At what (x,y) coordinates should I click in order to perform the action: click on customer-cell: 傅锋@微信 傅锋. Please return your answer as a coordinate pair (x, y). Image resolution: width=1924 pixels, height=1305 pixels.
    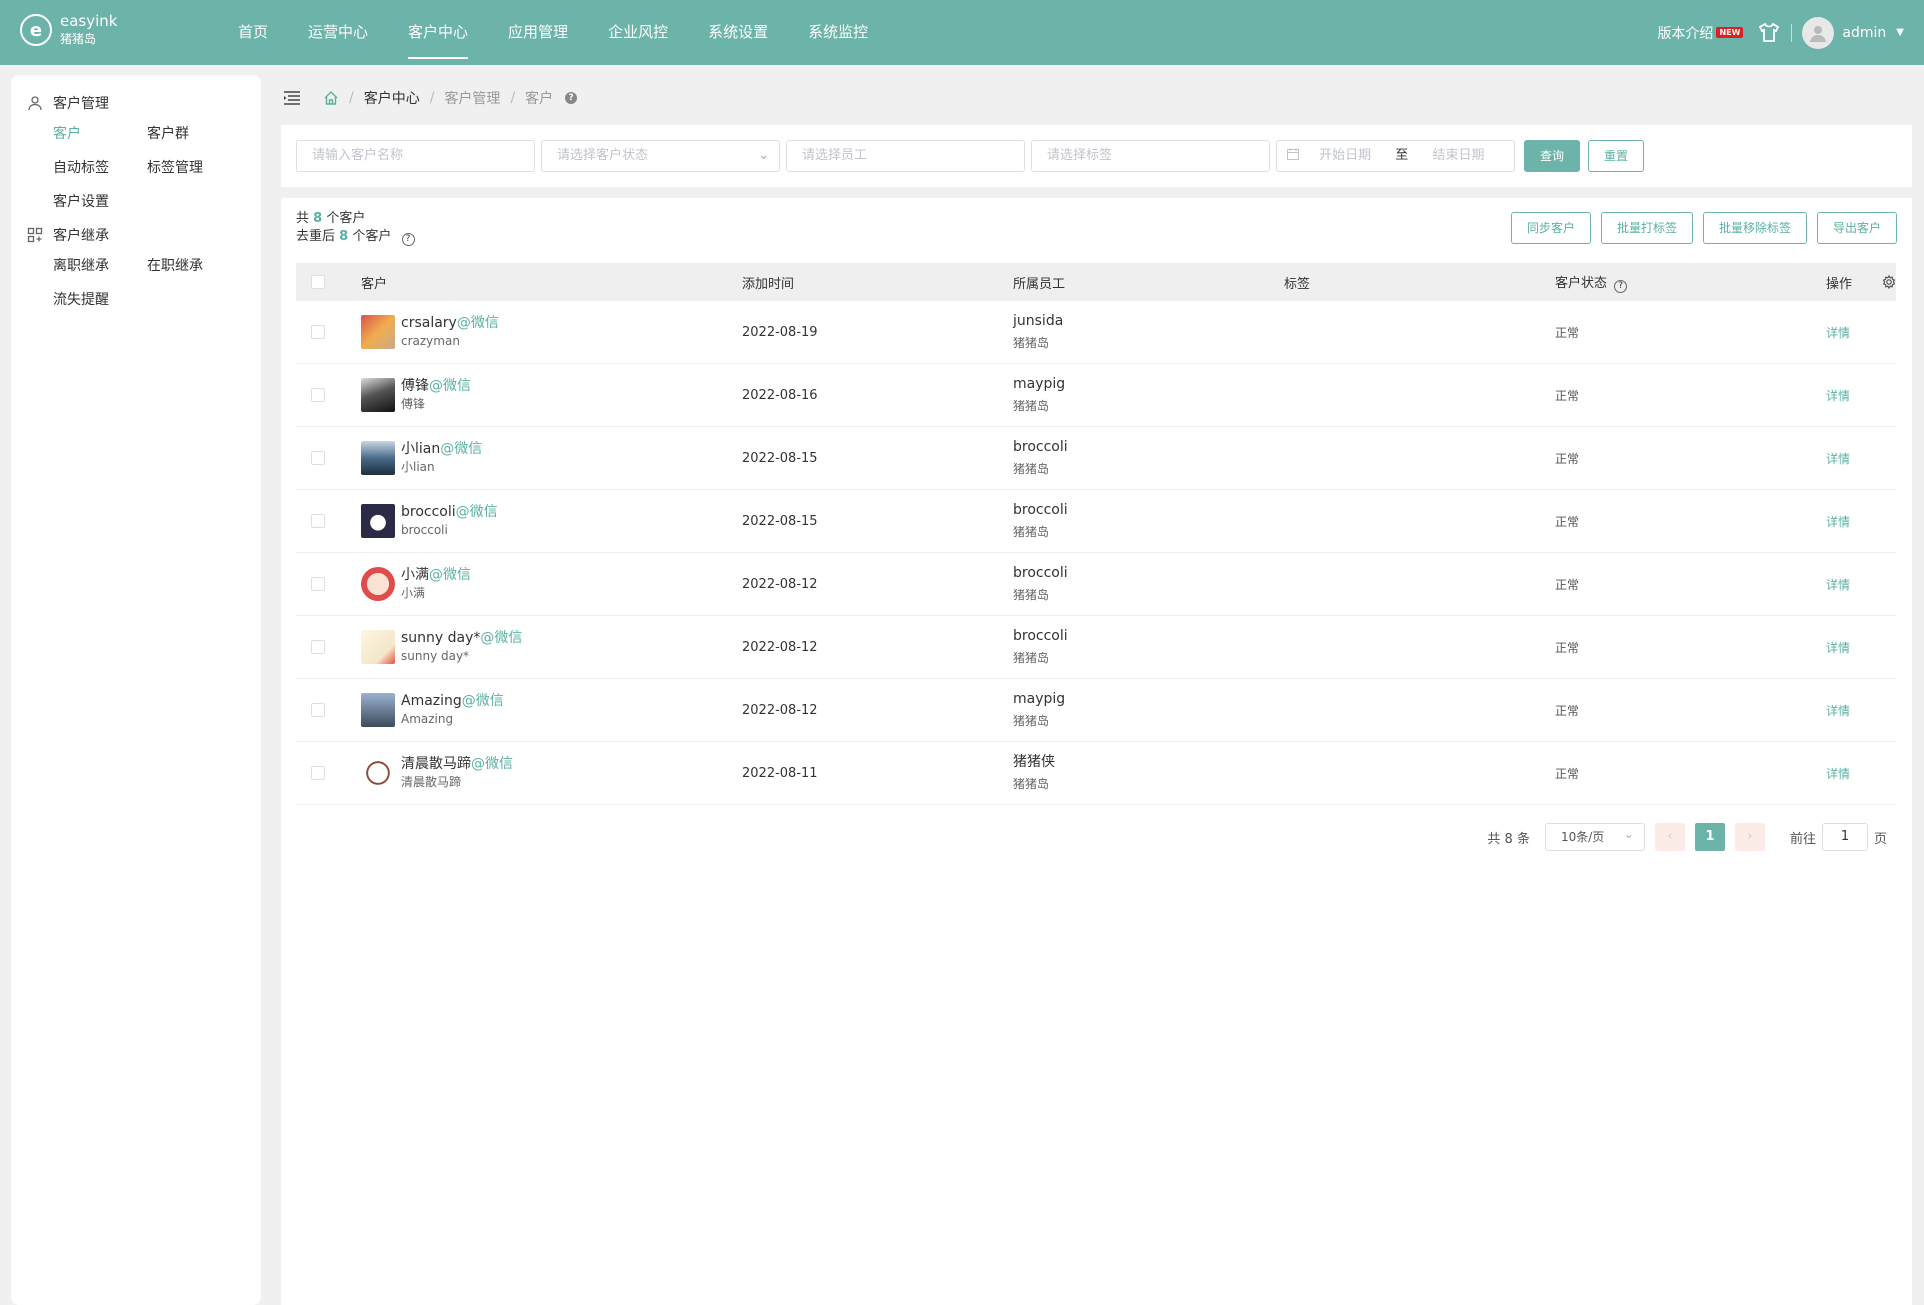
    Looking at the image, I should click on (551, 395).